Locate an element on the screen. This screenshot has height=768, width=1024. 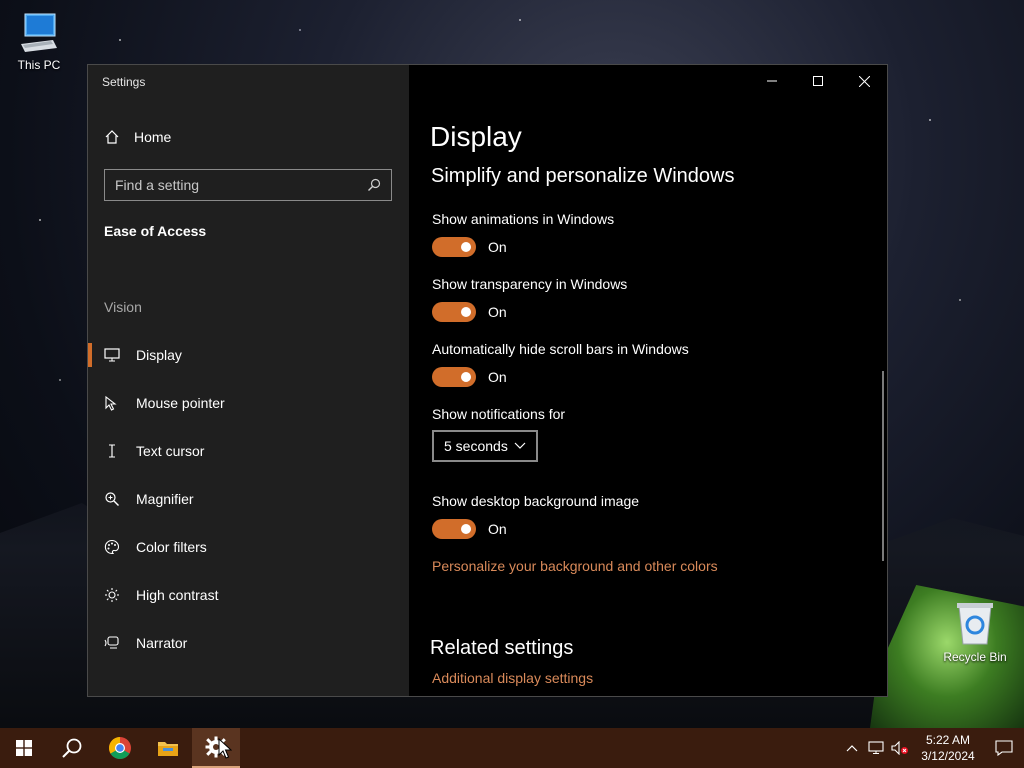
sidebar-item-label: Narrator is located at coordinates (162, 643).